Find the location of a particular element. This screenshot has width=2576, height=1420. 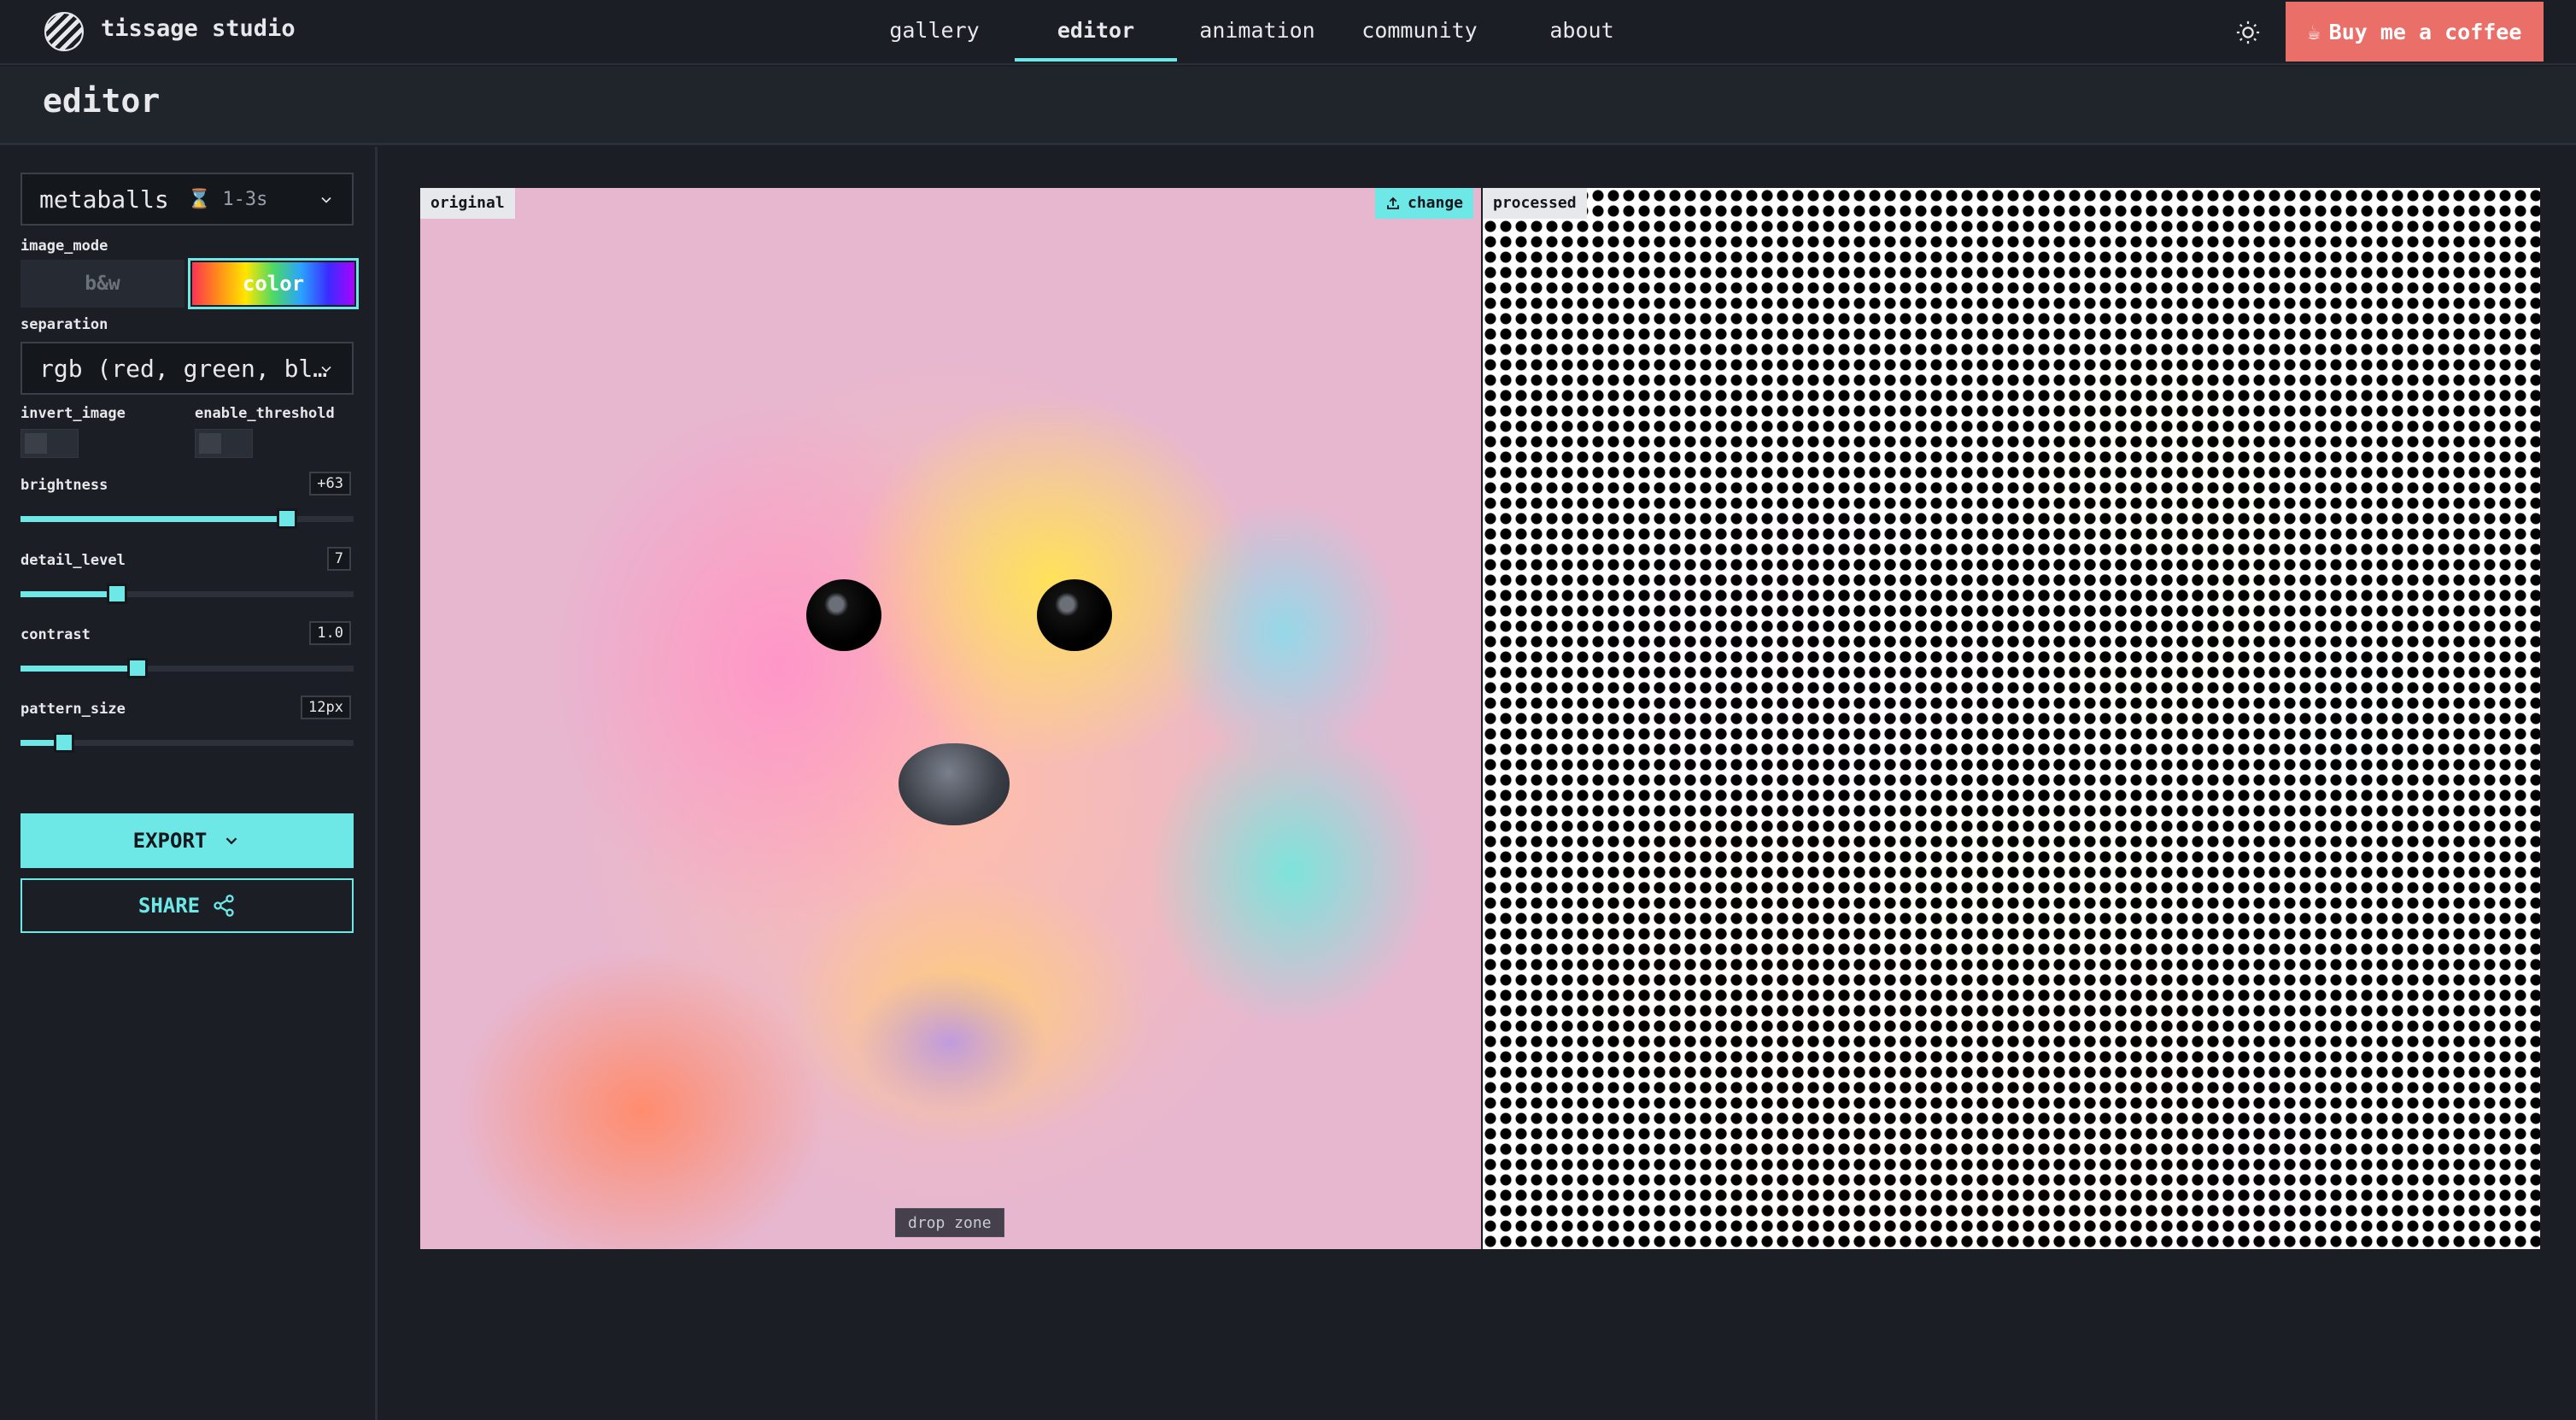

pattern-size-slider is located at coordinates (187, 742).